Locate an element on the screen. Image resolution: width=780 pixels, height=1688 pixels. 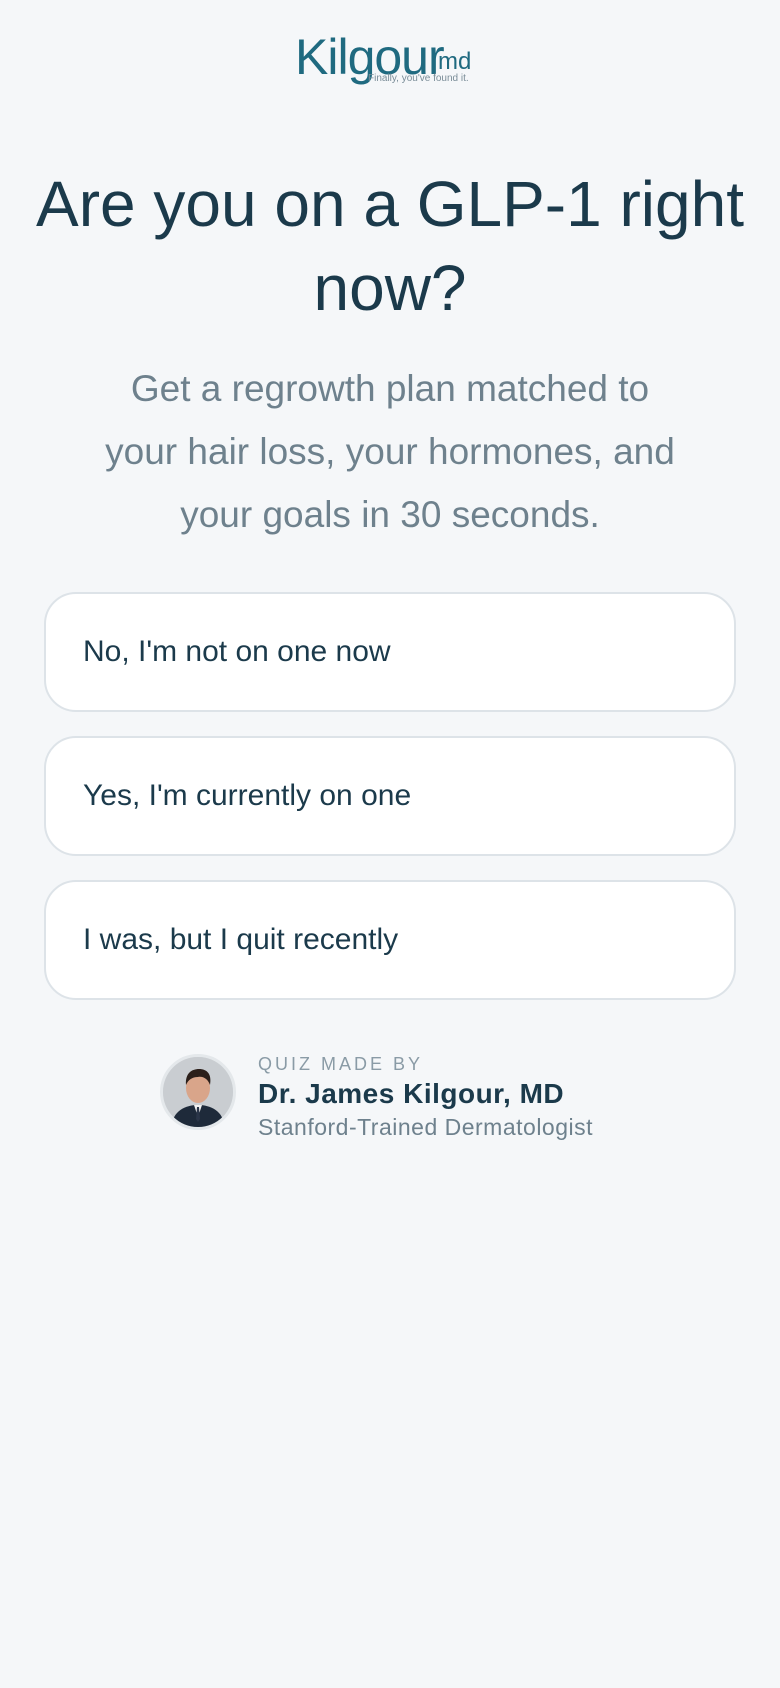
logo-suffix: md is located at coordinates (455, 61).